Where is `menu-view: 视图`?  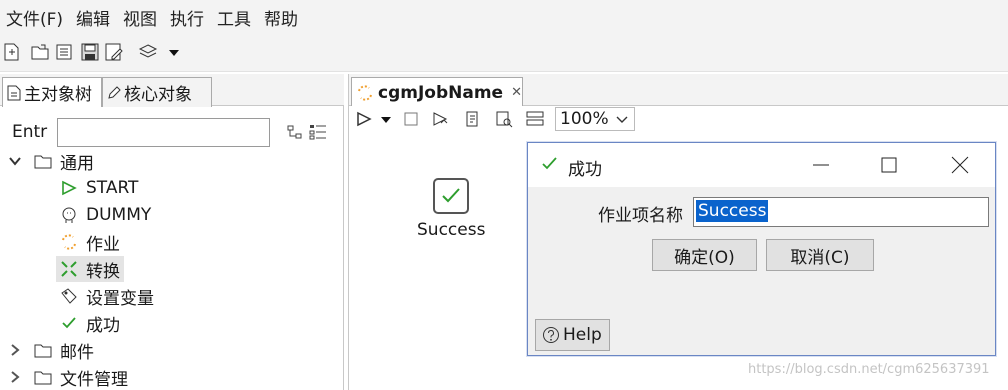
menu-view: 视图 is located at coordinates (140, 17).